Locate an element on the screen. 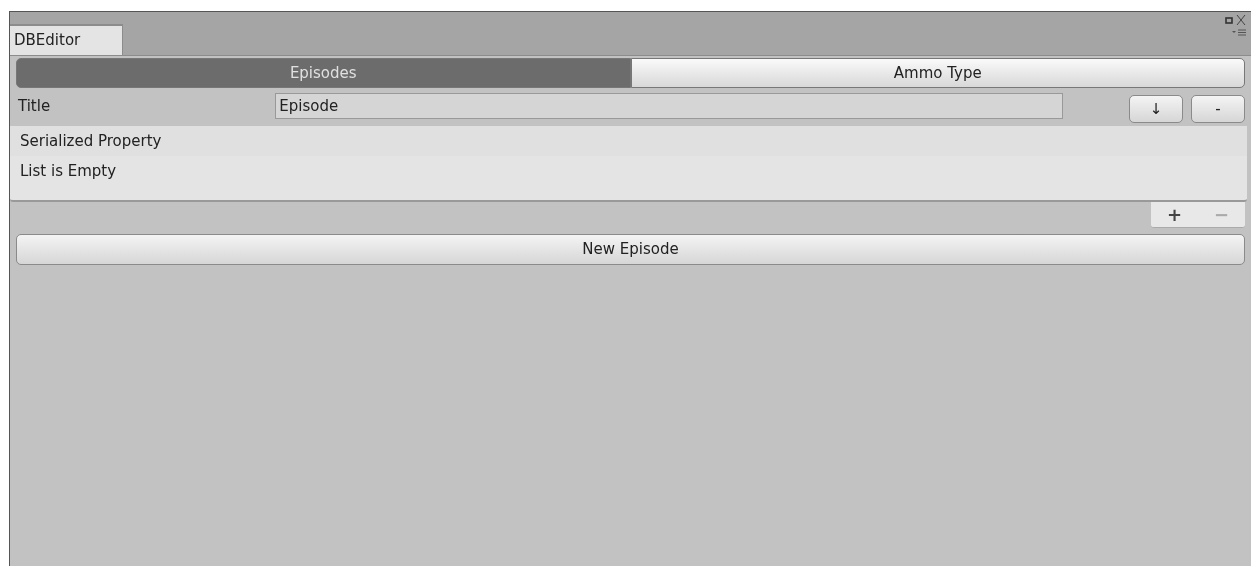 This screenshot has width=1255, height=566. row-action-button: - is located at coordinates (1218, 109).